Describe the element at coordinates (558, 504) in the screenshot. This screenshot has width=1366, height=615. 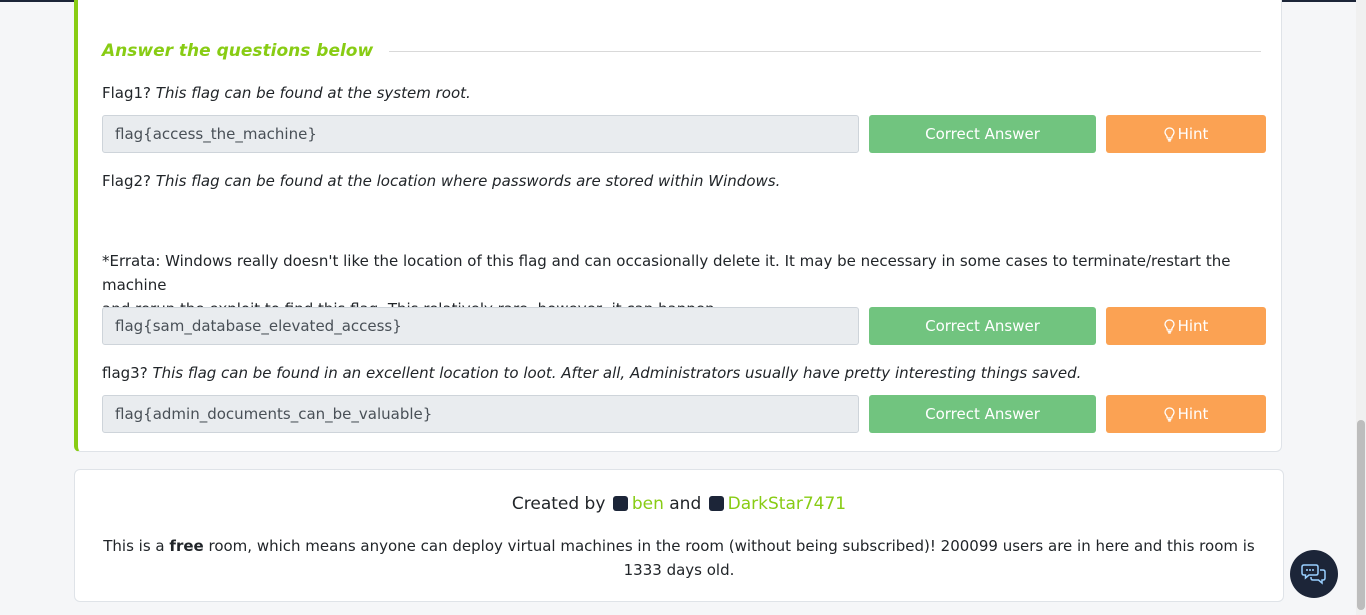
I see `created-by-label: Created by` at that location.